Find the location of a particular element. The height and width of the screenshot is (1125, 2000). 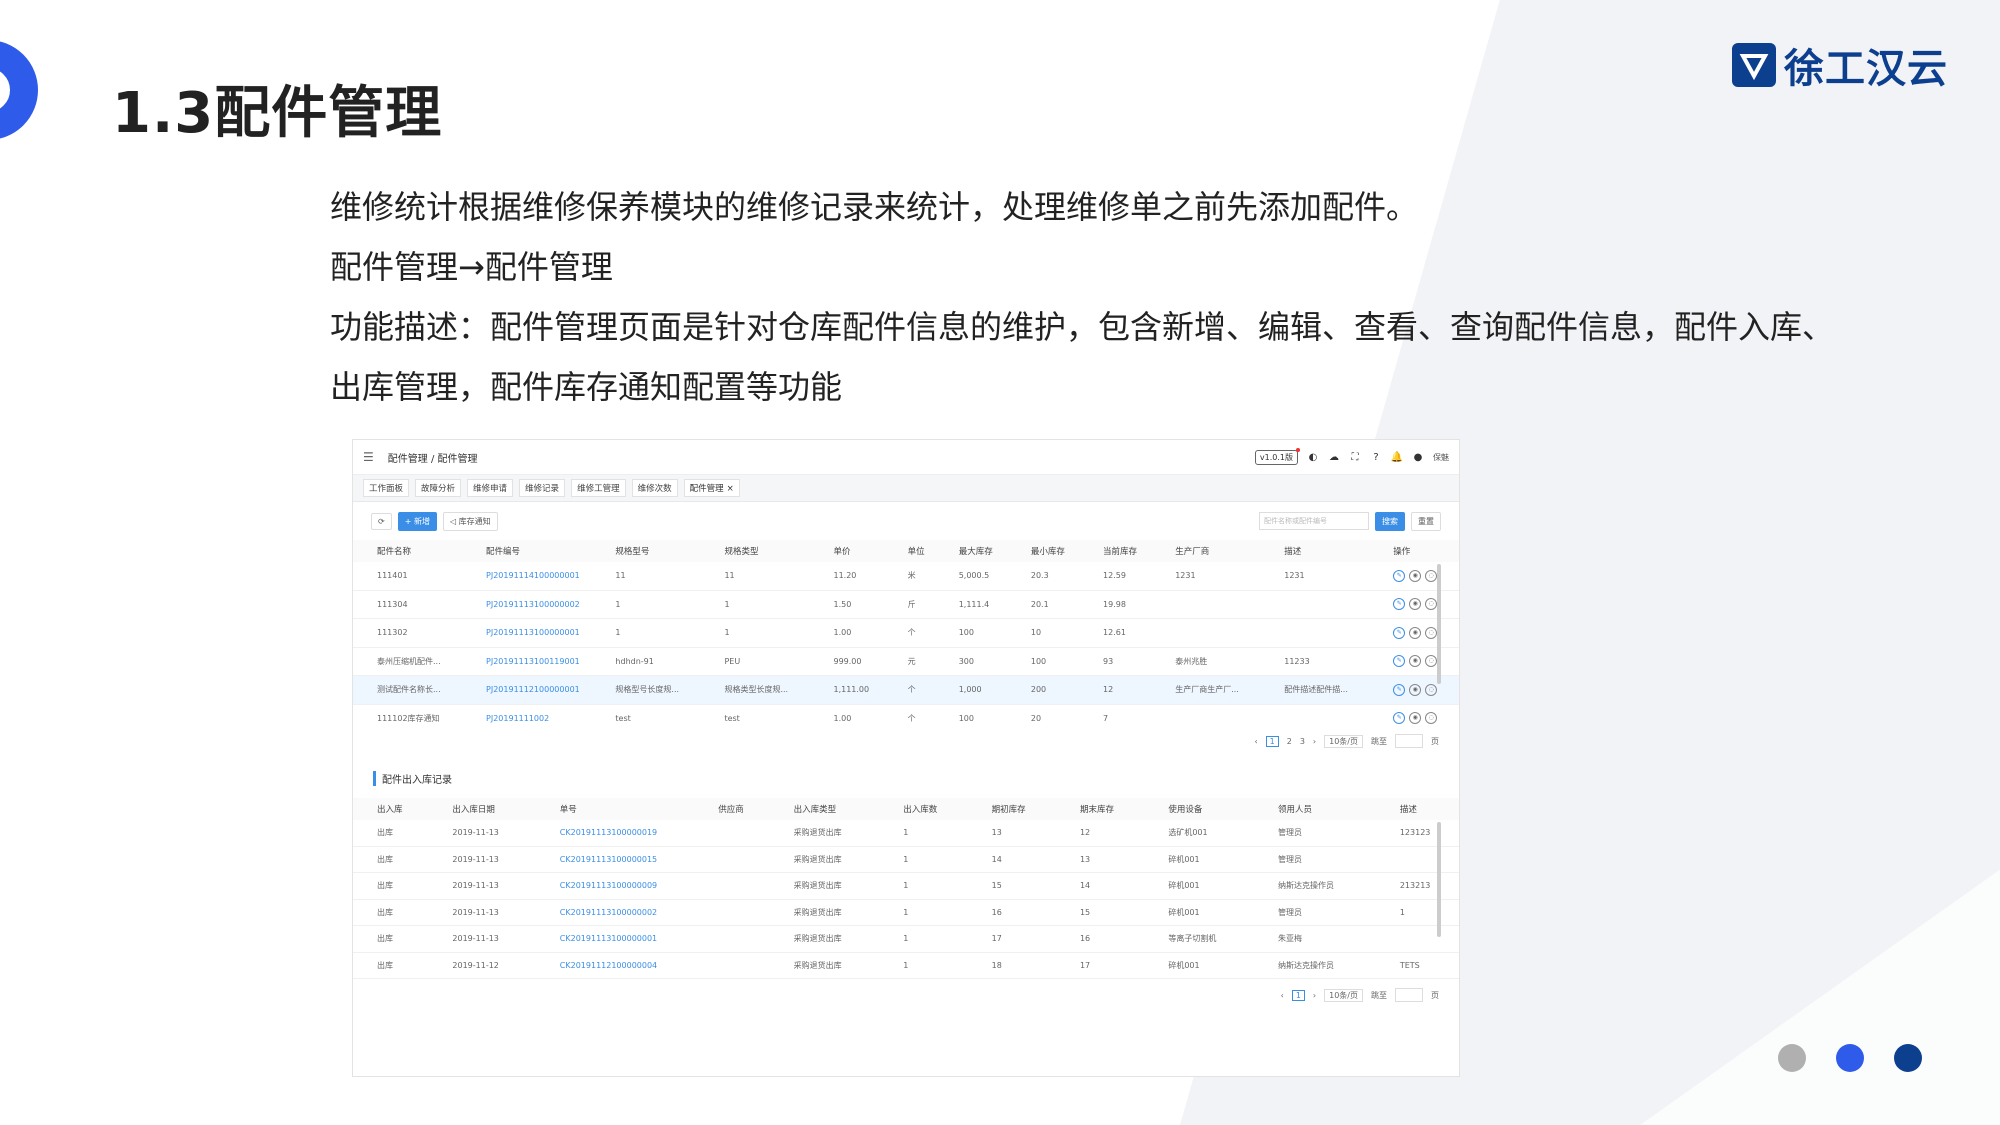

parts-cell: 999.00 is located at coordinates (846, 661).